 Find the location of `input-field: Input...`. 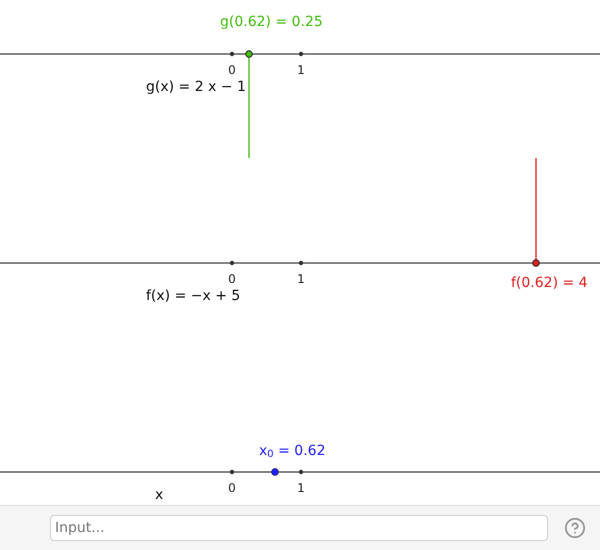

input-field: Input... is located at coordinates (299, 528).